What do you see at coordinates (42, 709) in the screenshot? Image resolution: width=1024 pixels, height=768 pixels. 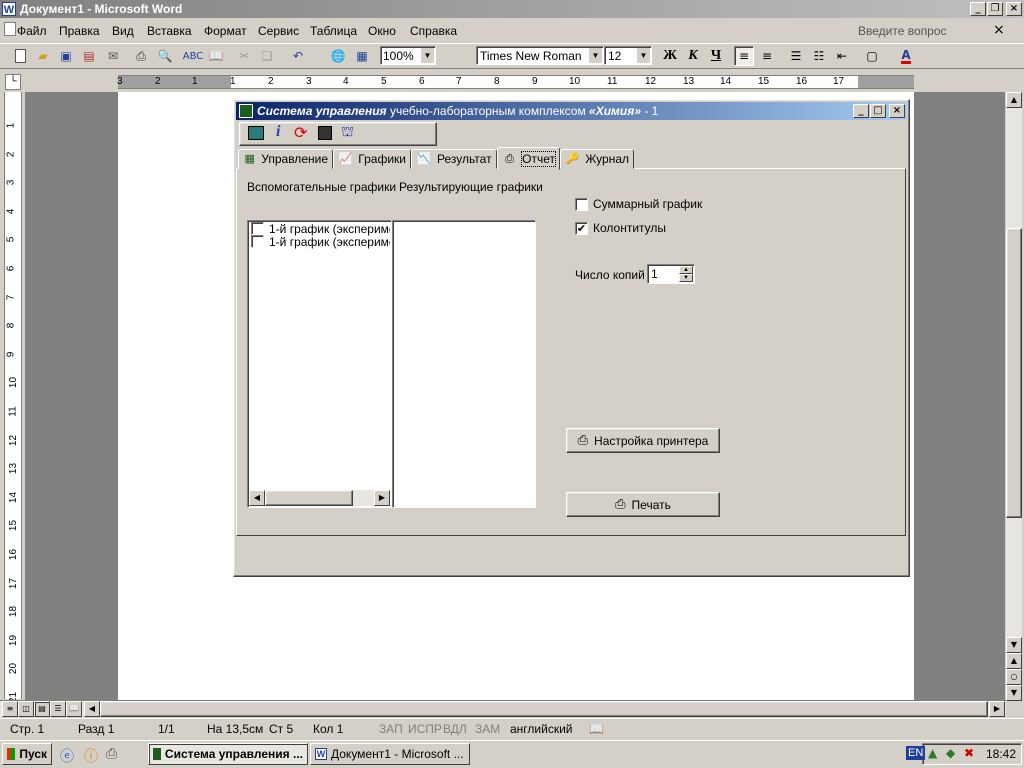 I see `print-view-button: ▤` at bounding box center [42, 709].